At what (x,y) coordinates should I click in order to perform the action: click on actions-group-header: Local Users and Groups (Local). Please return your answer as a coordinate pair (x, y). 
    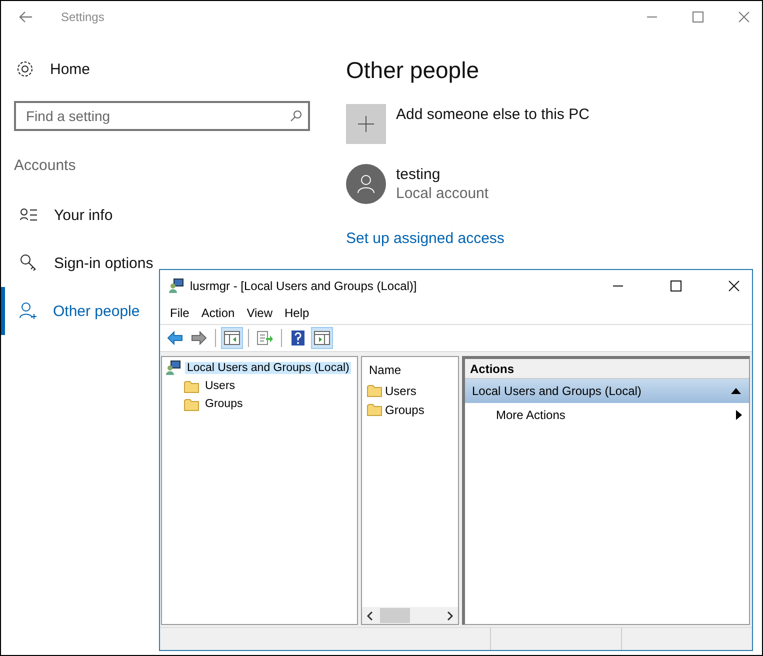
    Looking at the image, I should click on (607, 391).